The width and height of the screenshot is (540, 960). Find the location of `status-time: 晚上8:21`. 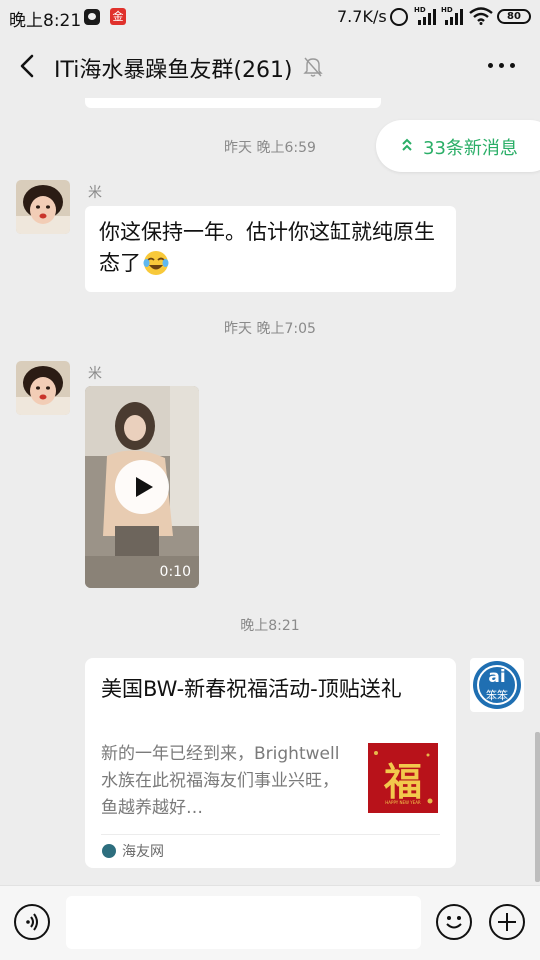

status-time: 晚上8:21 is located at coordinates (45, 21).